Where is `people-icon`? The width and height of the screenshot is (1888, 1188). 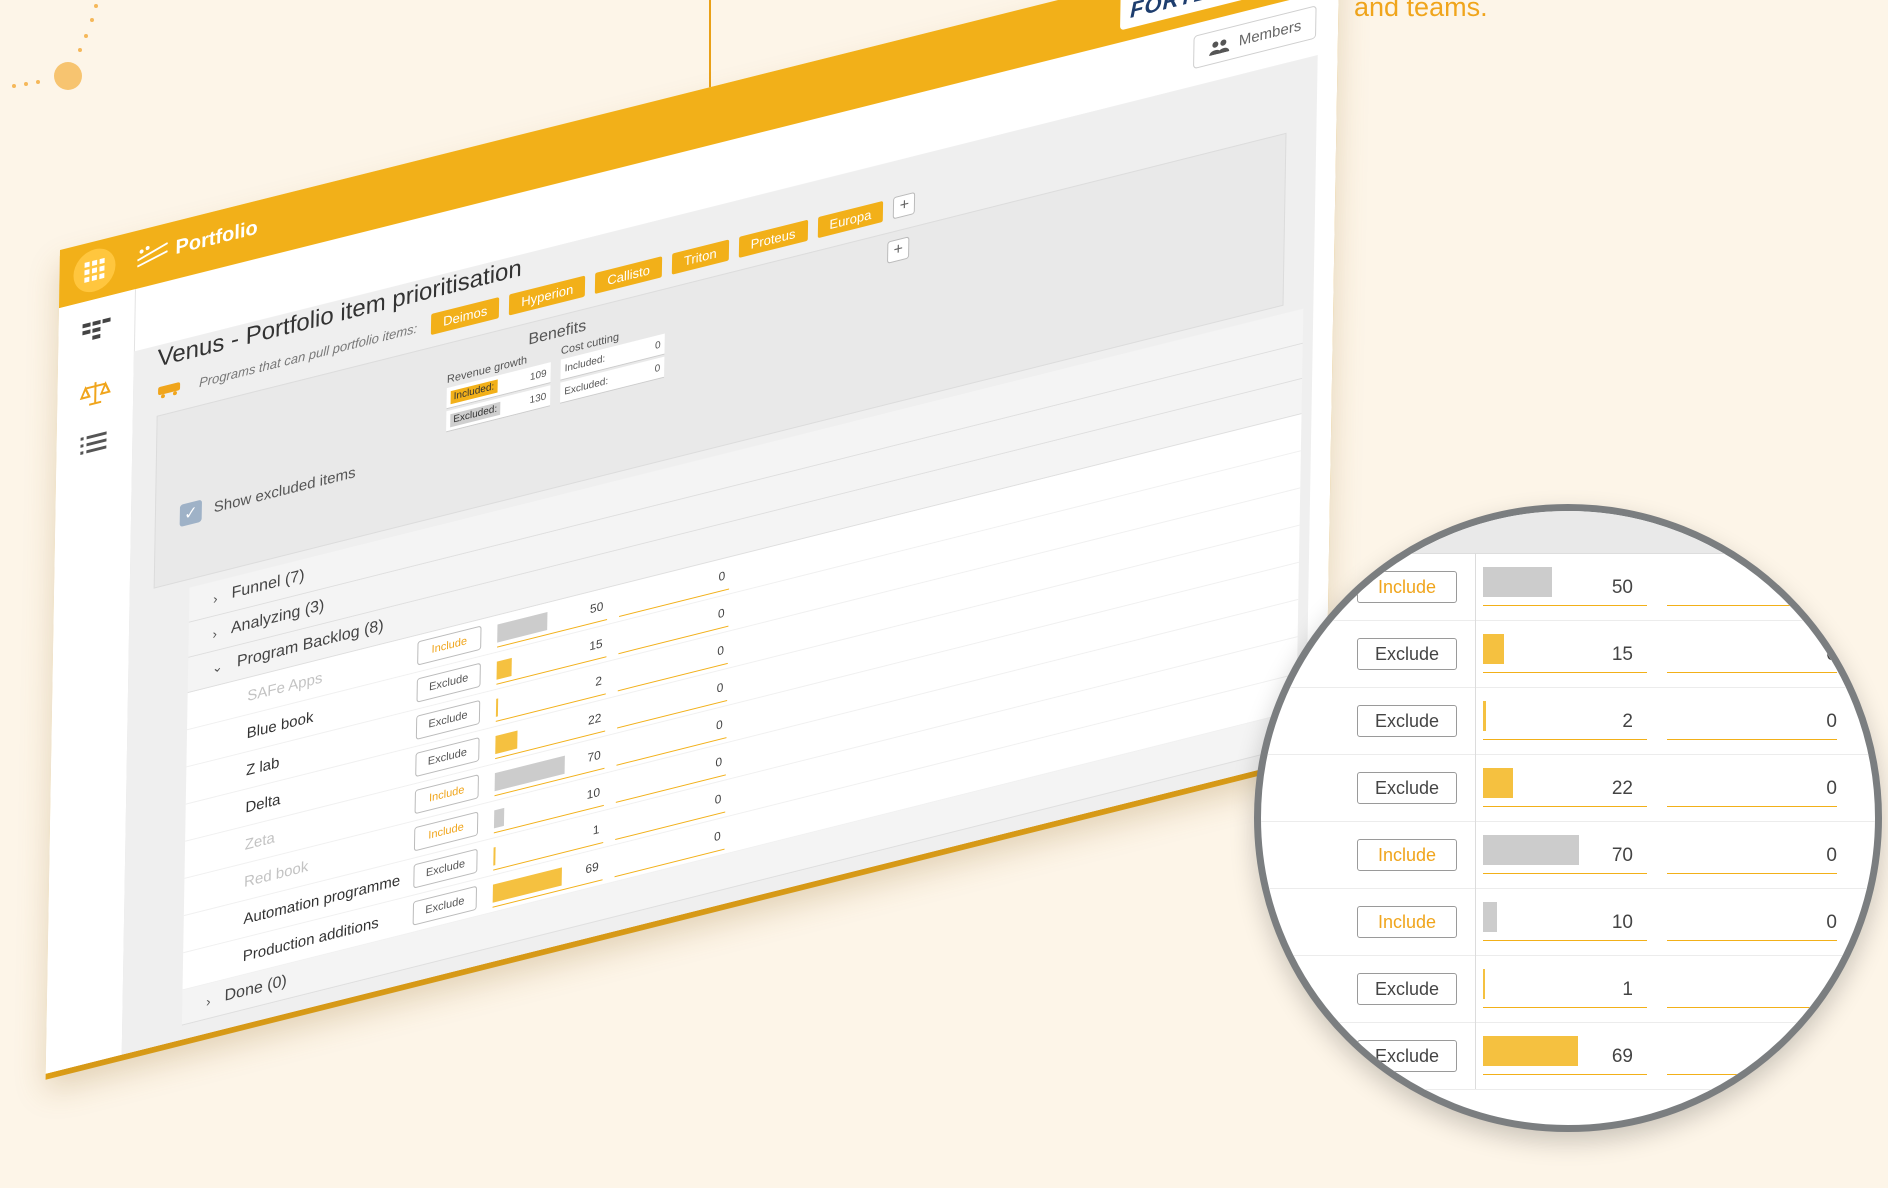 people-icon is located at coordinates (1219, 47).